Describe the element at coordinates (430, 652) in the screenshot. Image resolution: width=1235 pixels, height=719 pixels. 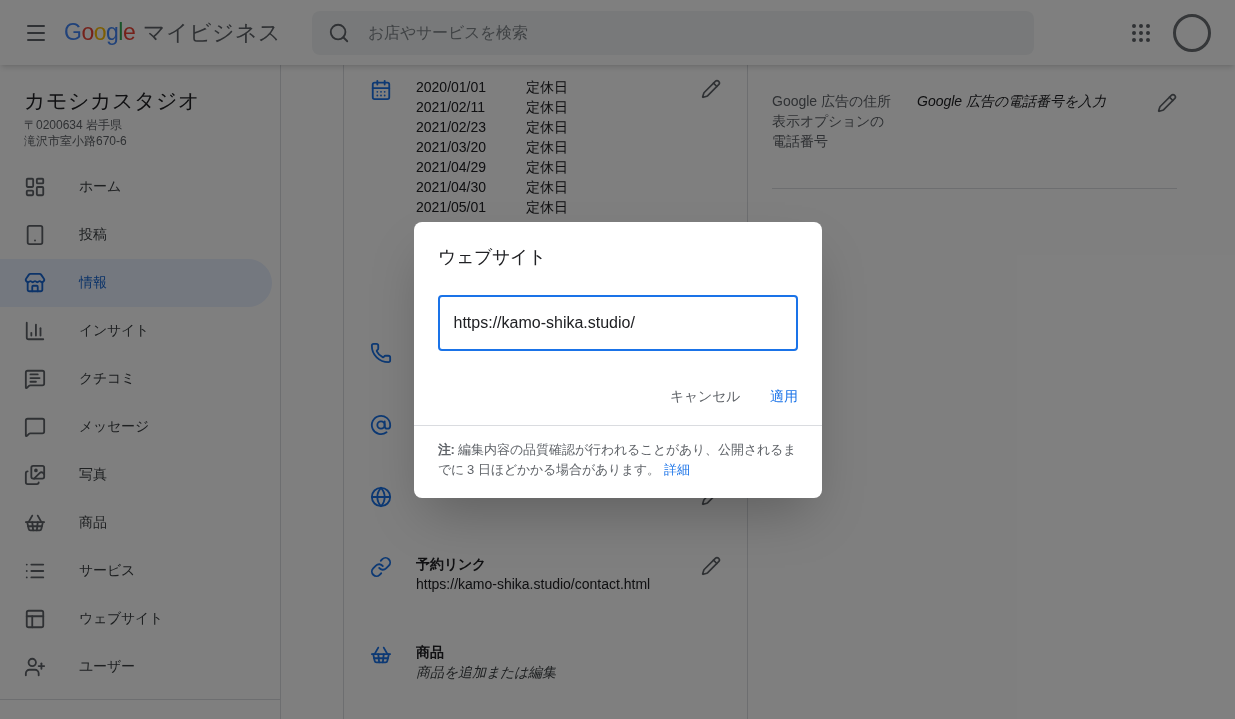
I see `section-title: 商品` at that location.